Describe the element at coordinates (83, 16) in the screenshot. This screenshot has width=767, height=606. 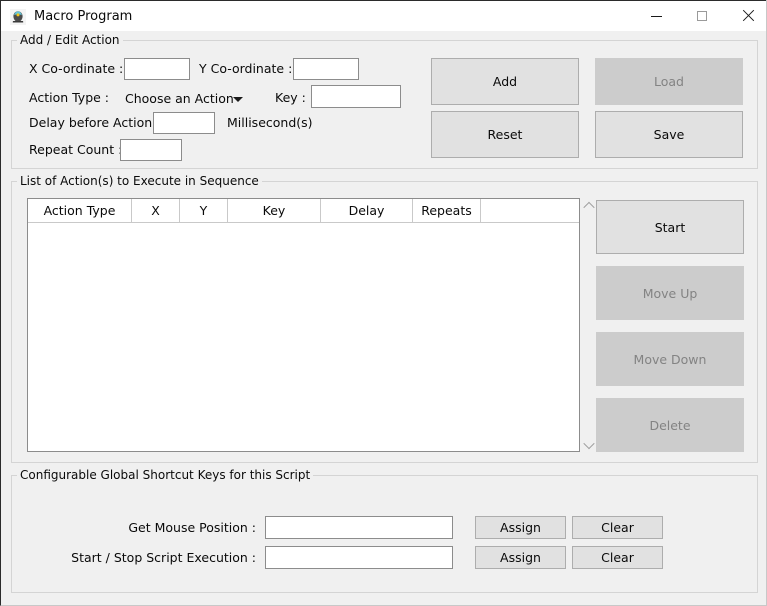
I see `window-title: Macro Program` at that location.